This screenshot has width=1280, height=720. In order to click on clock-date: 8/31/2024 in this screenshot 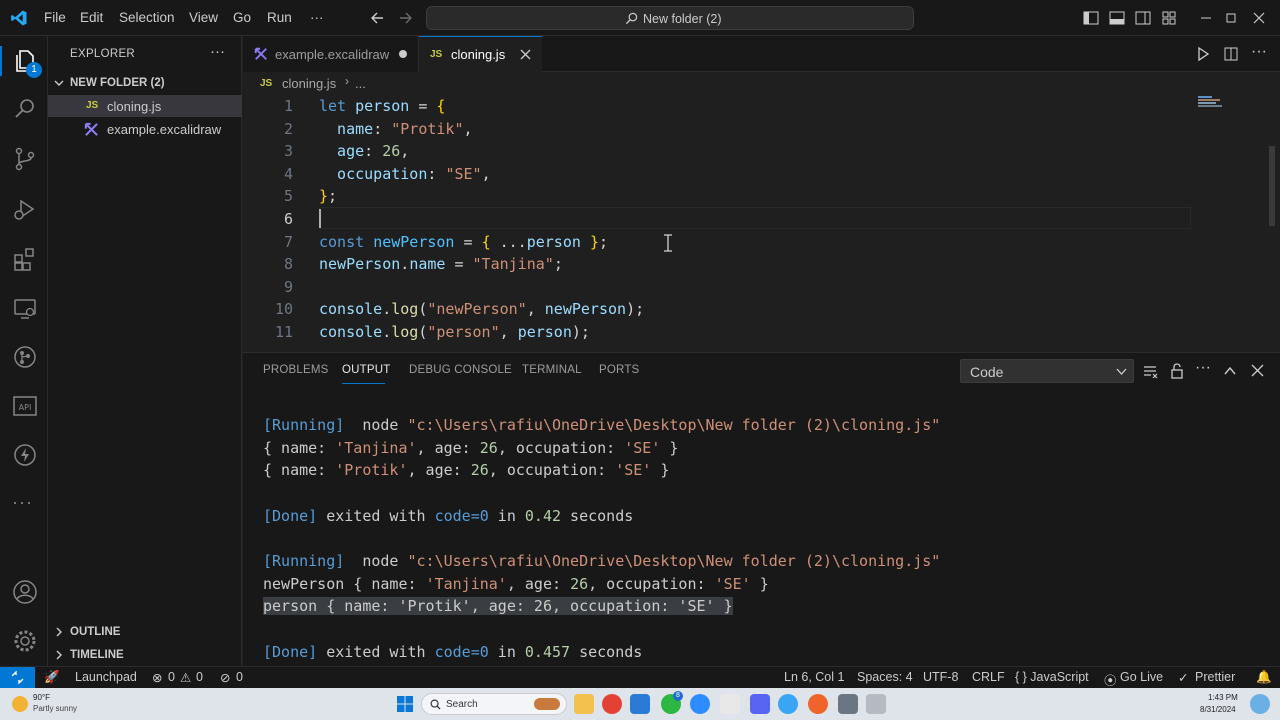, I will do `click(1218, 709)`.